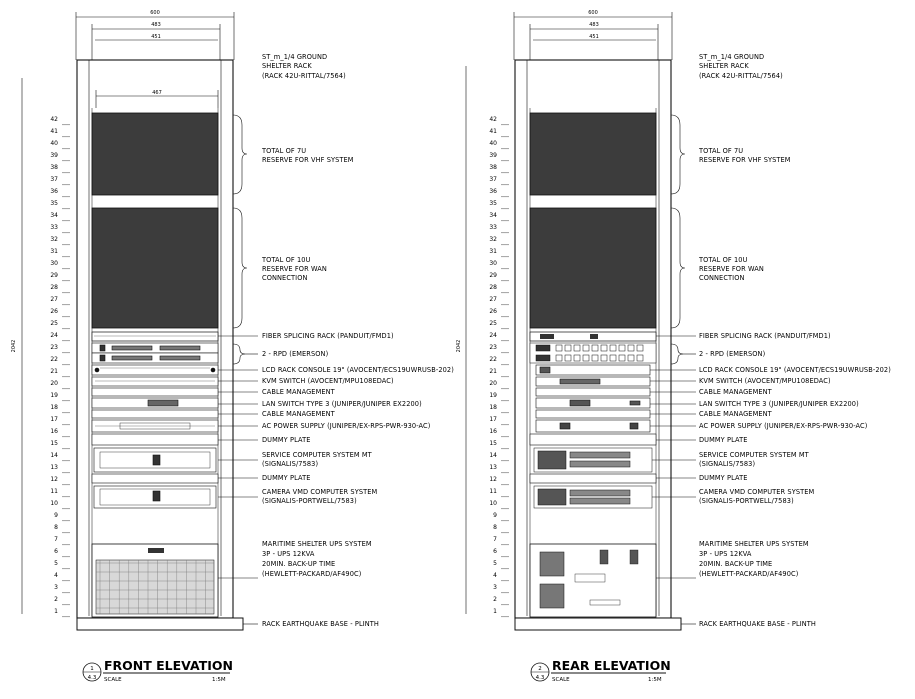 This screenshot has height=699, width=915. Describe the element at coordinates (593, 403) in the screenshot. I see `lan-switch` at that location.